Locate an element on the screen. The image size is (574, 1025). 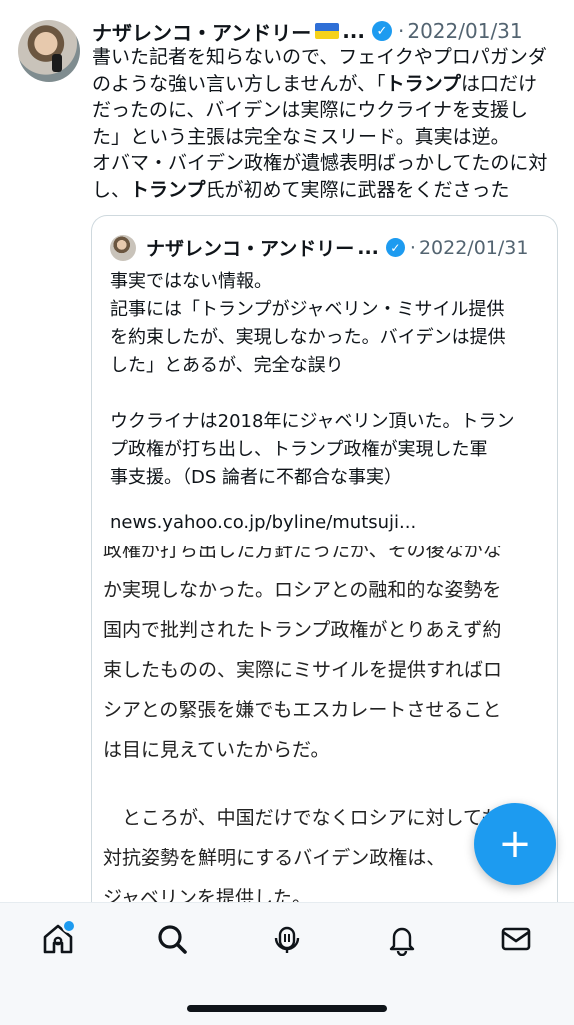
tab-notifications is located at coordinates (402, 941).